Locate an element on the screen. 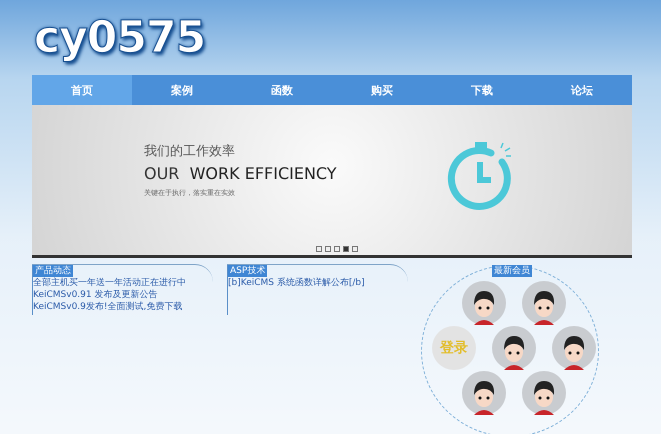 This screenshot has height=434, width=661. news-link: KeiCMSv0.9发布!全面测试,免费下载 is located at coordinates (107, 307).